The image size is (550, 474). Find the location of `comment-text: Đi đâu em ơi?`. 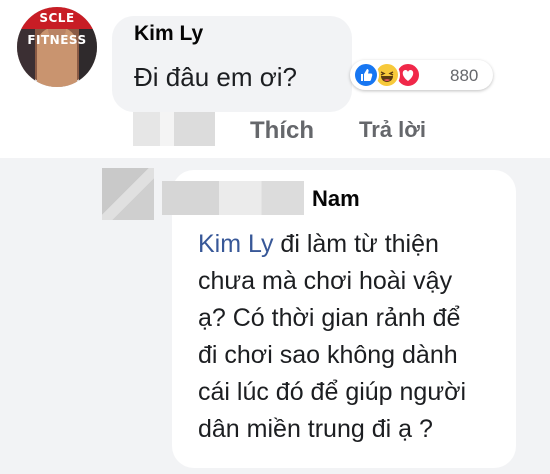

comment-text: Đi đâu em ơi? is located at coordinates (216, 77).